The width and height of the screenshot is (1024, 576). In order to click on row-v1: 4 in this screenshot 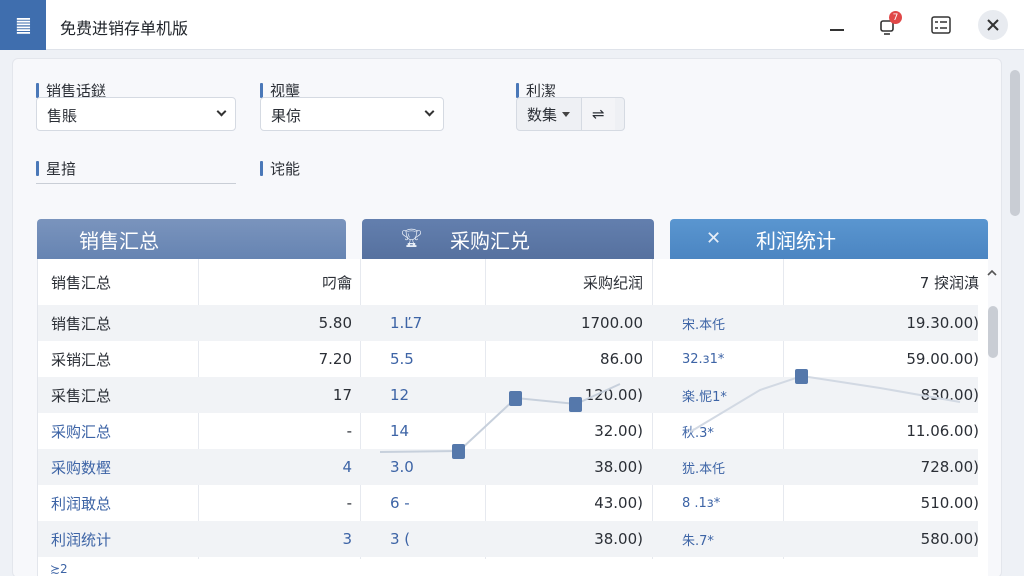, I will do `click(347, 467)`.